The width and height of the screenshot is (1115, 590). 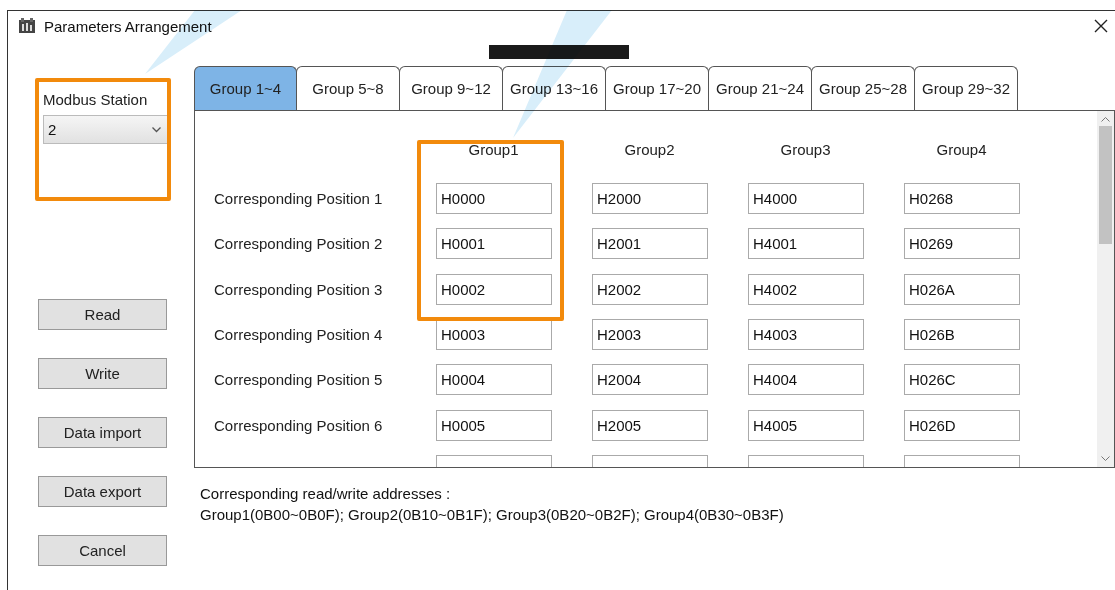 I want to click on station-label: Modbus Station, so click(x=96, y=99).